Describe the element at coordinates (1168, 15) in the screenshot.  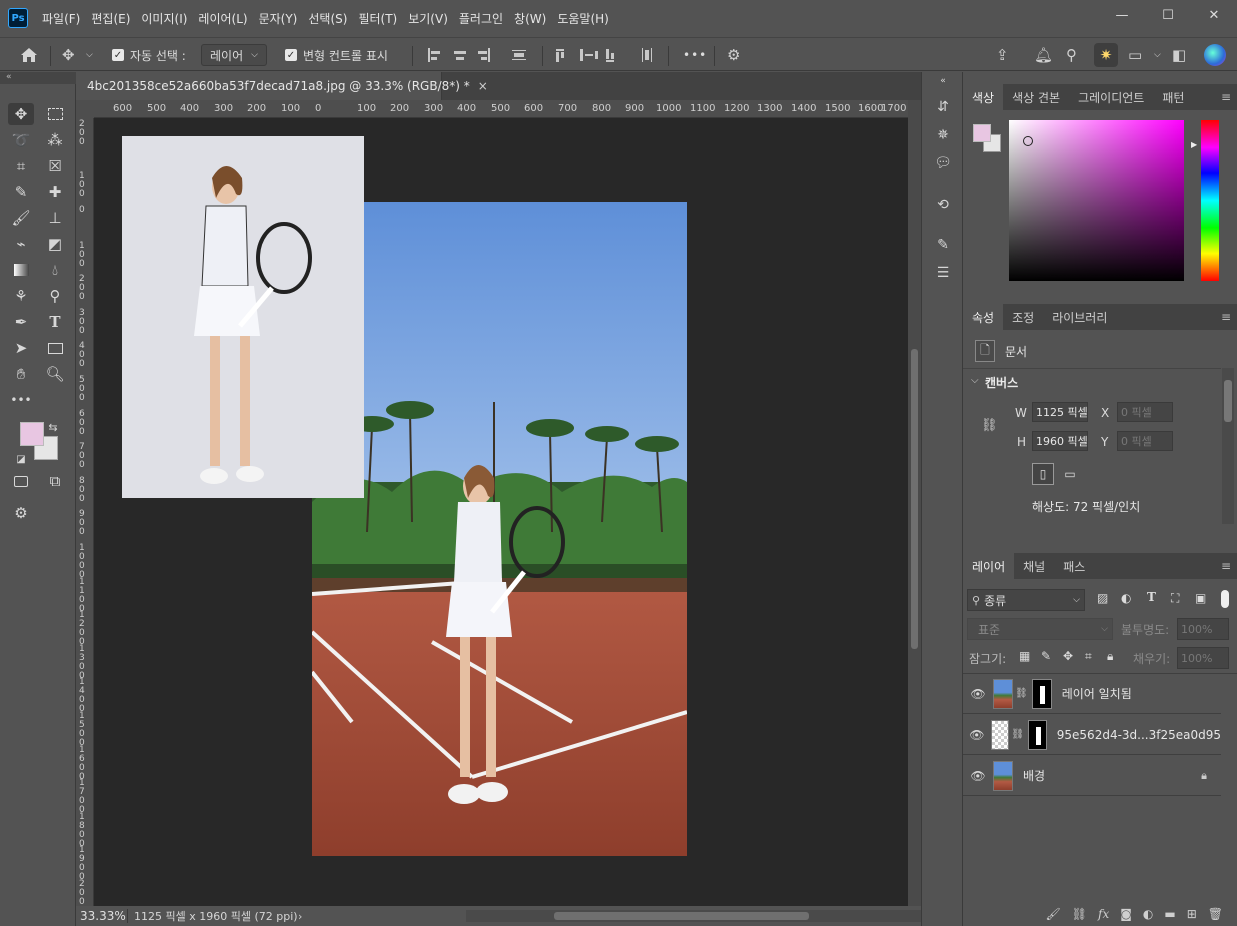
I see `maximize-button: ☐` at that location.